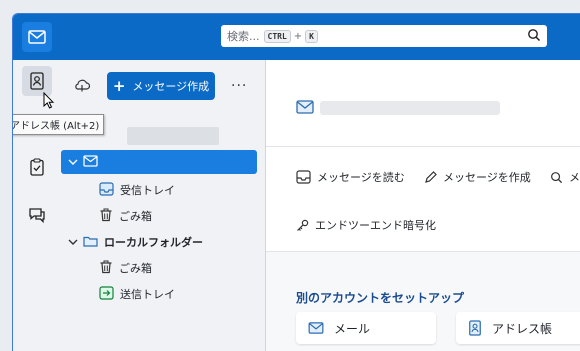 Image resolution: width=580 pixels, height=351 pixels. I want to click on account-name-redacted, so click(173, 136).